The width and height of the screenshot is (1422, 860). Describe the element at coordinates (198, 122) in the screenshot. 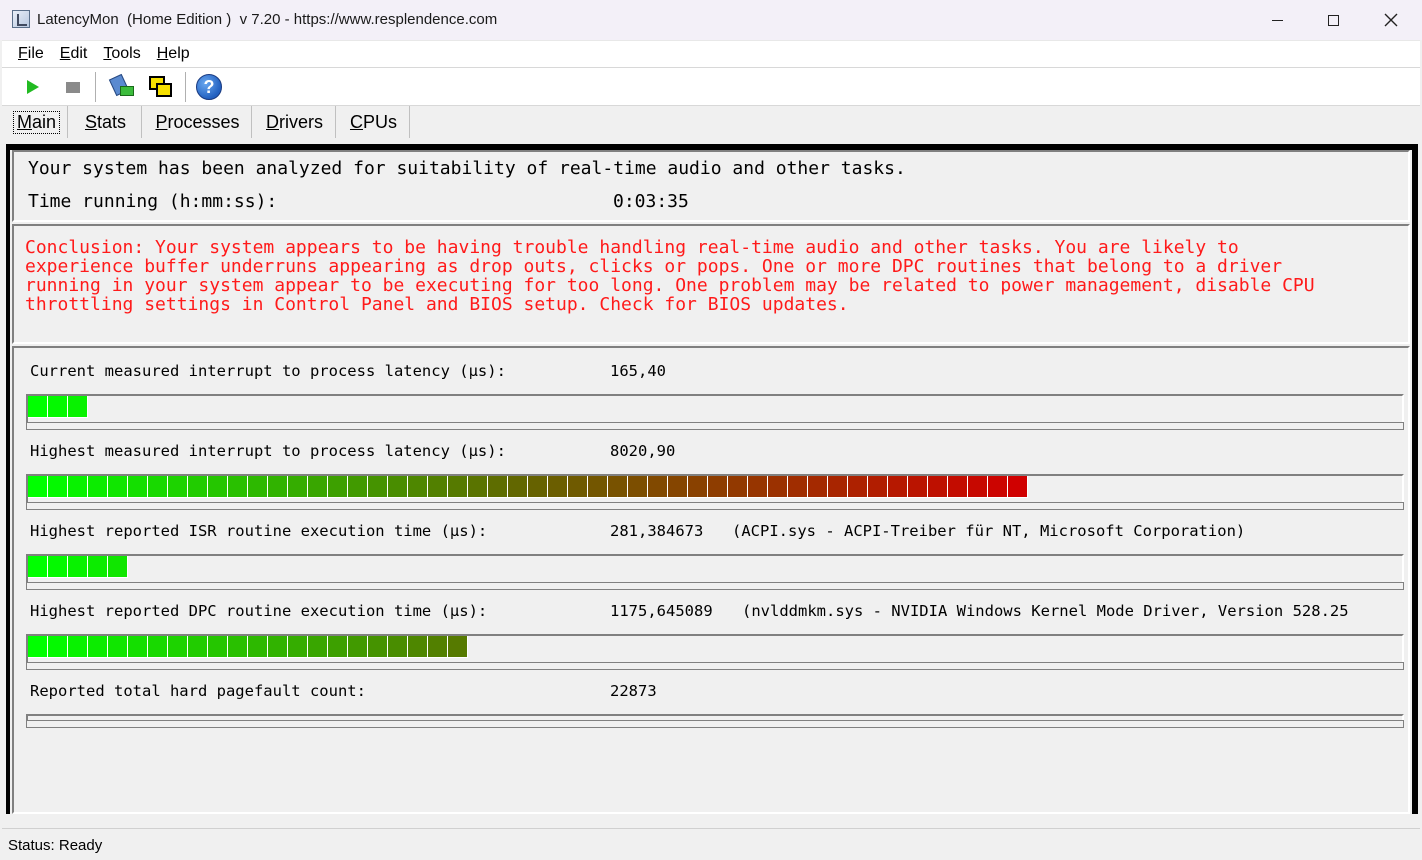

I see `tab-processes: Processes` at that location.